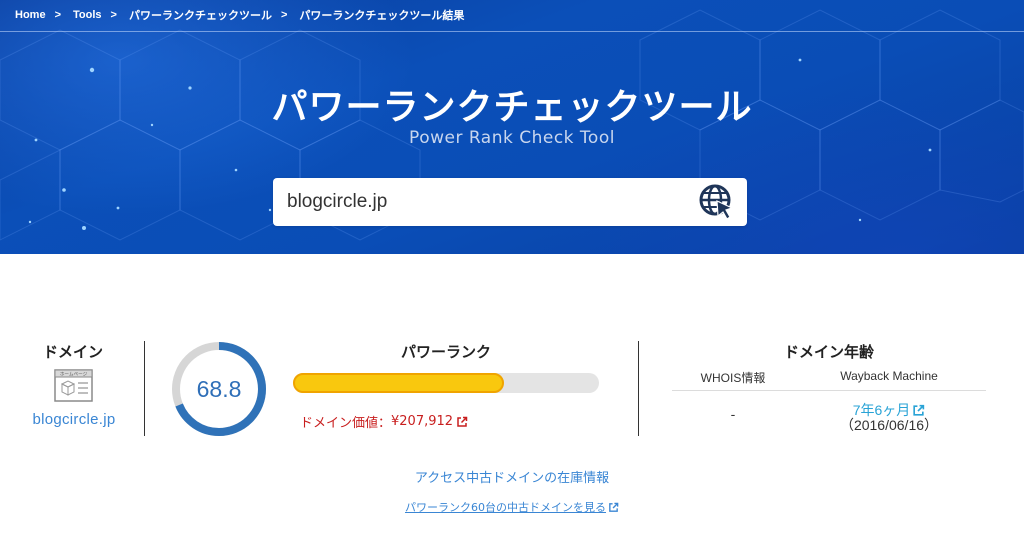  I want to click on power-rank-heading: パワーランク, so click(445, 352).